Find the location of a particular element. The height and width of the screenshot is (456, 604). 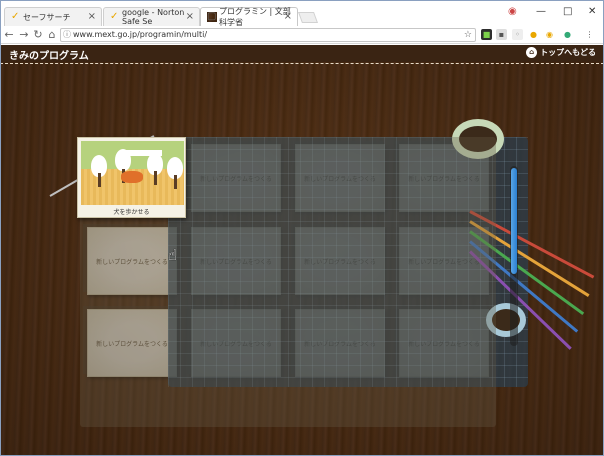

page-icon: ▢ is located at coordinates (212, 16).